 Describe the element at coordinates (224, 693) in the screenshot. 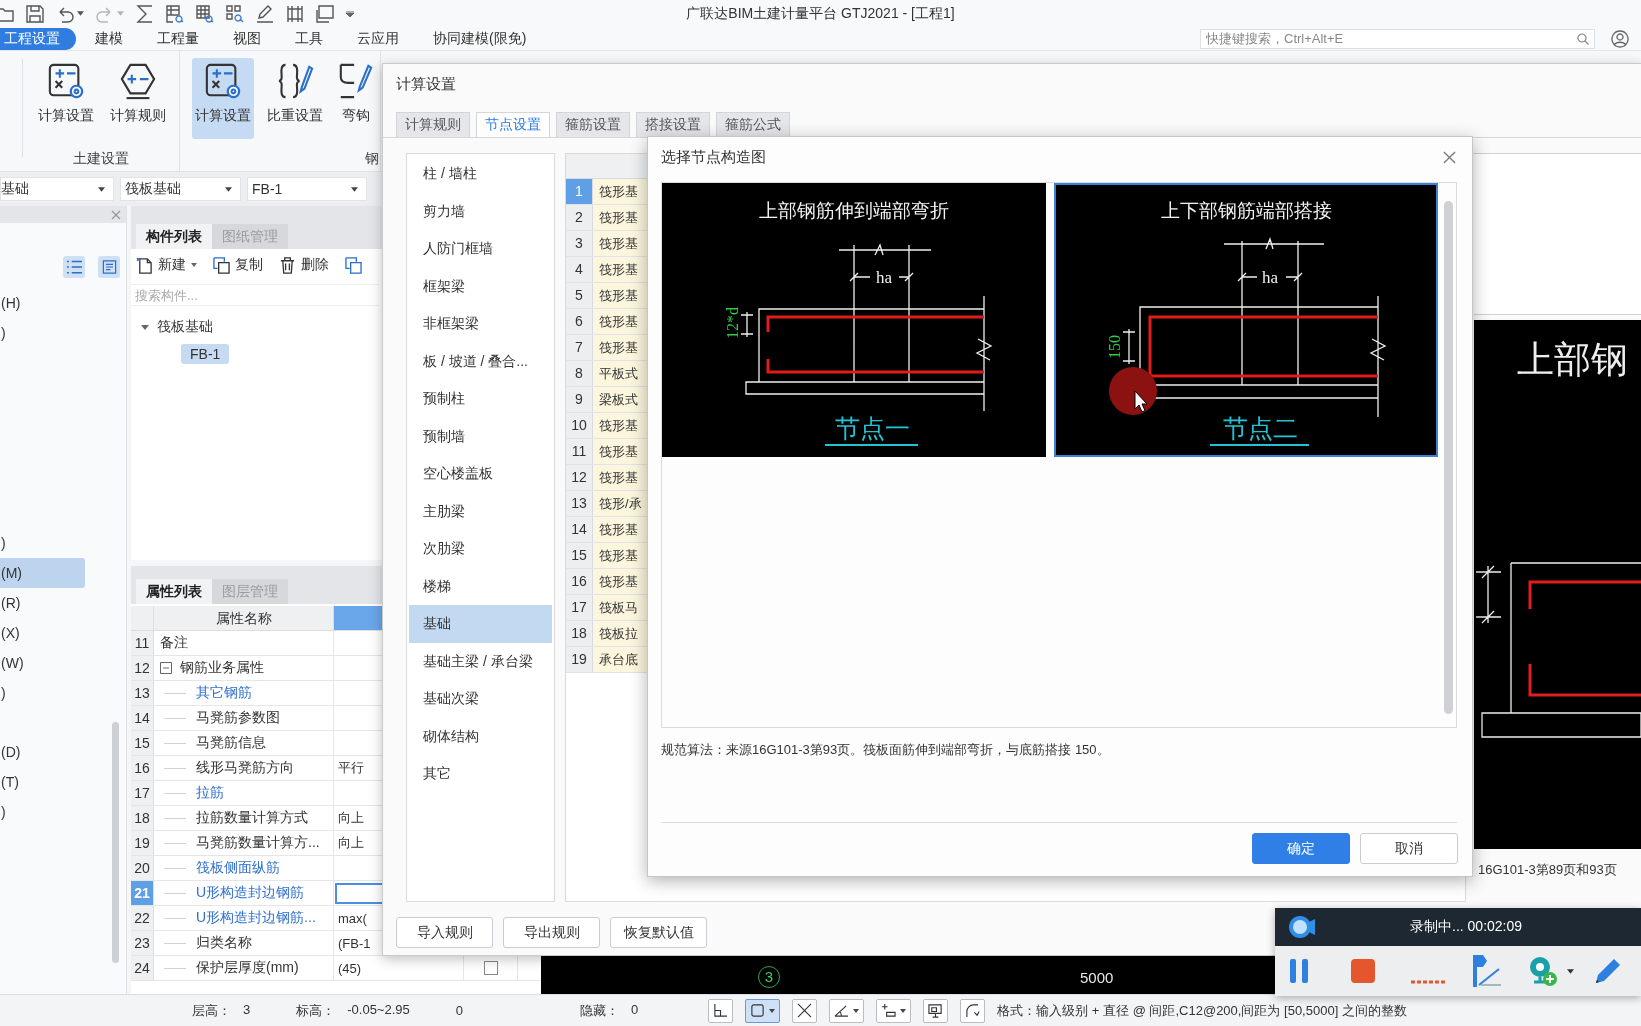

I see `property-link: 其它钢筋` at that location.